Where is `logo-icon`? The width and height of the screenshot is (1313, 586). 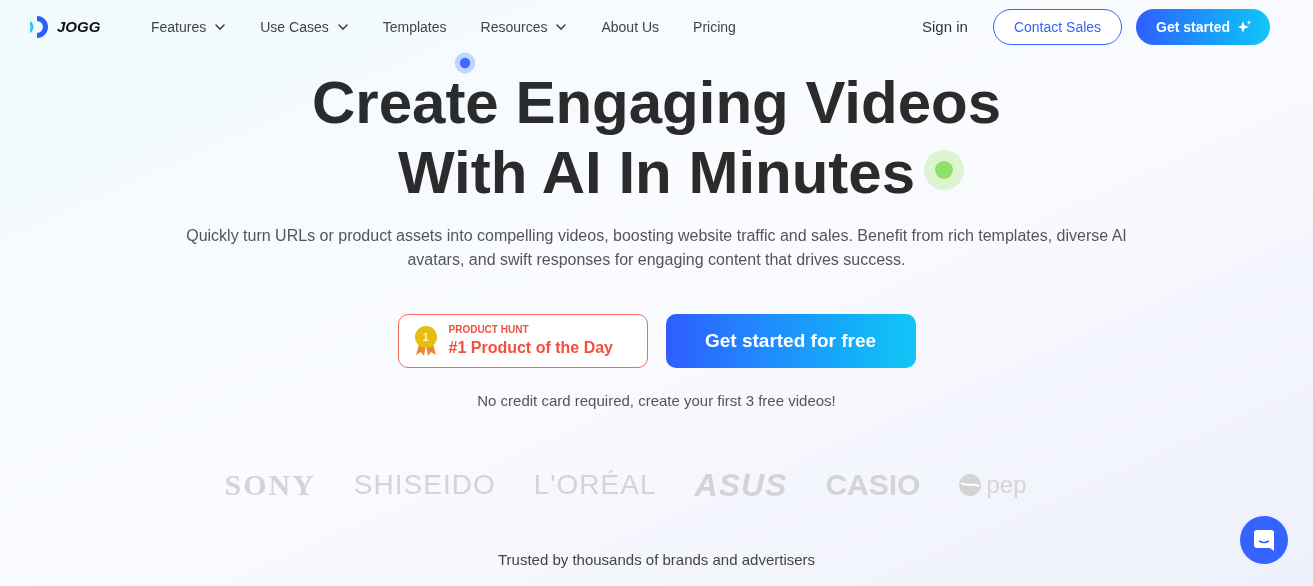 logo-icon is located at coordinates (40, 27).